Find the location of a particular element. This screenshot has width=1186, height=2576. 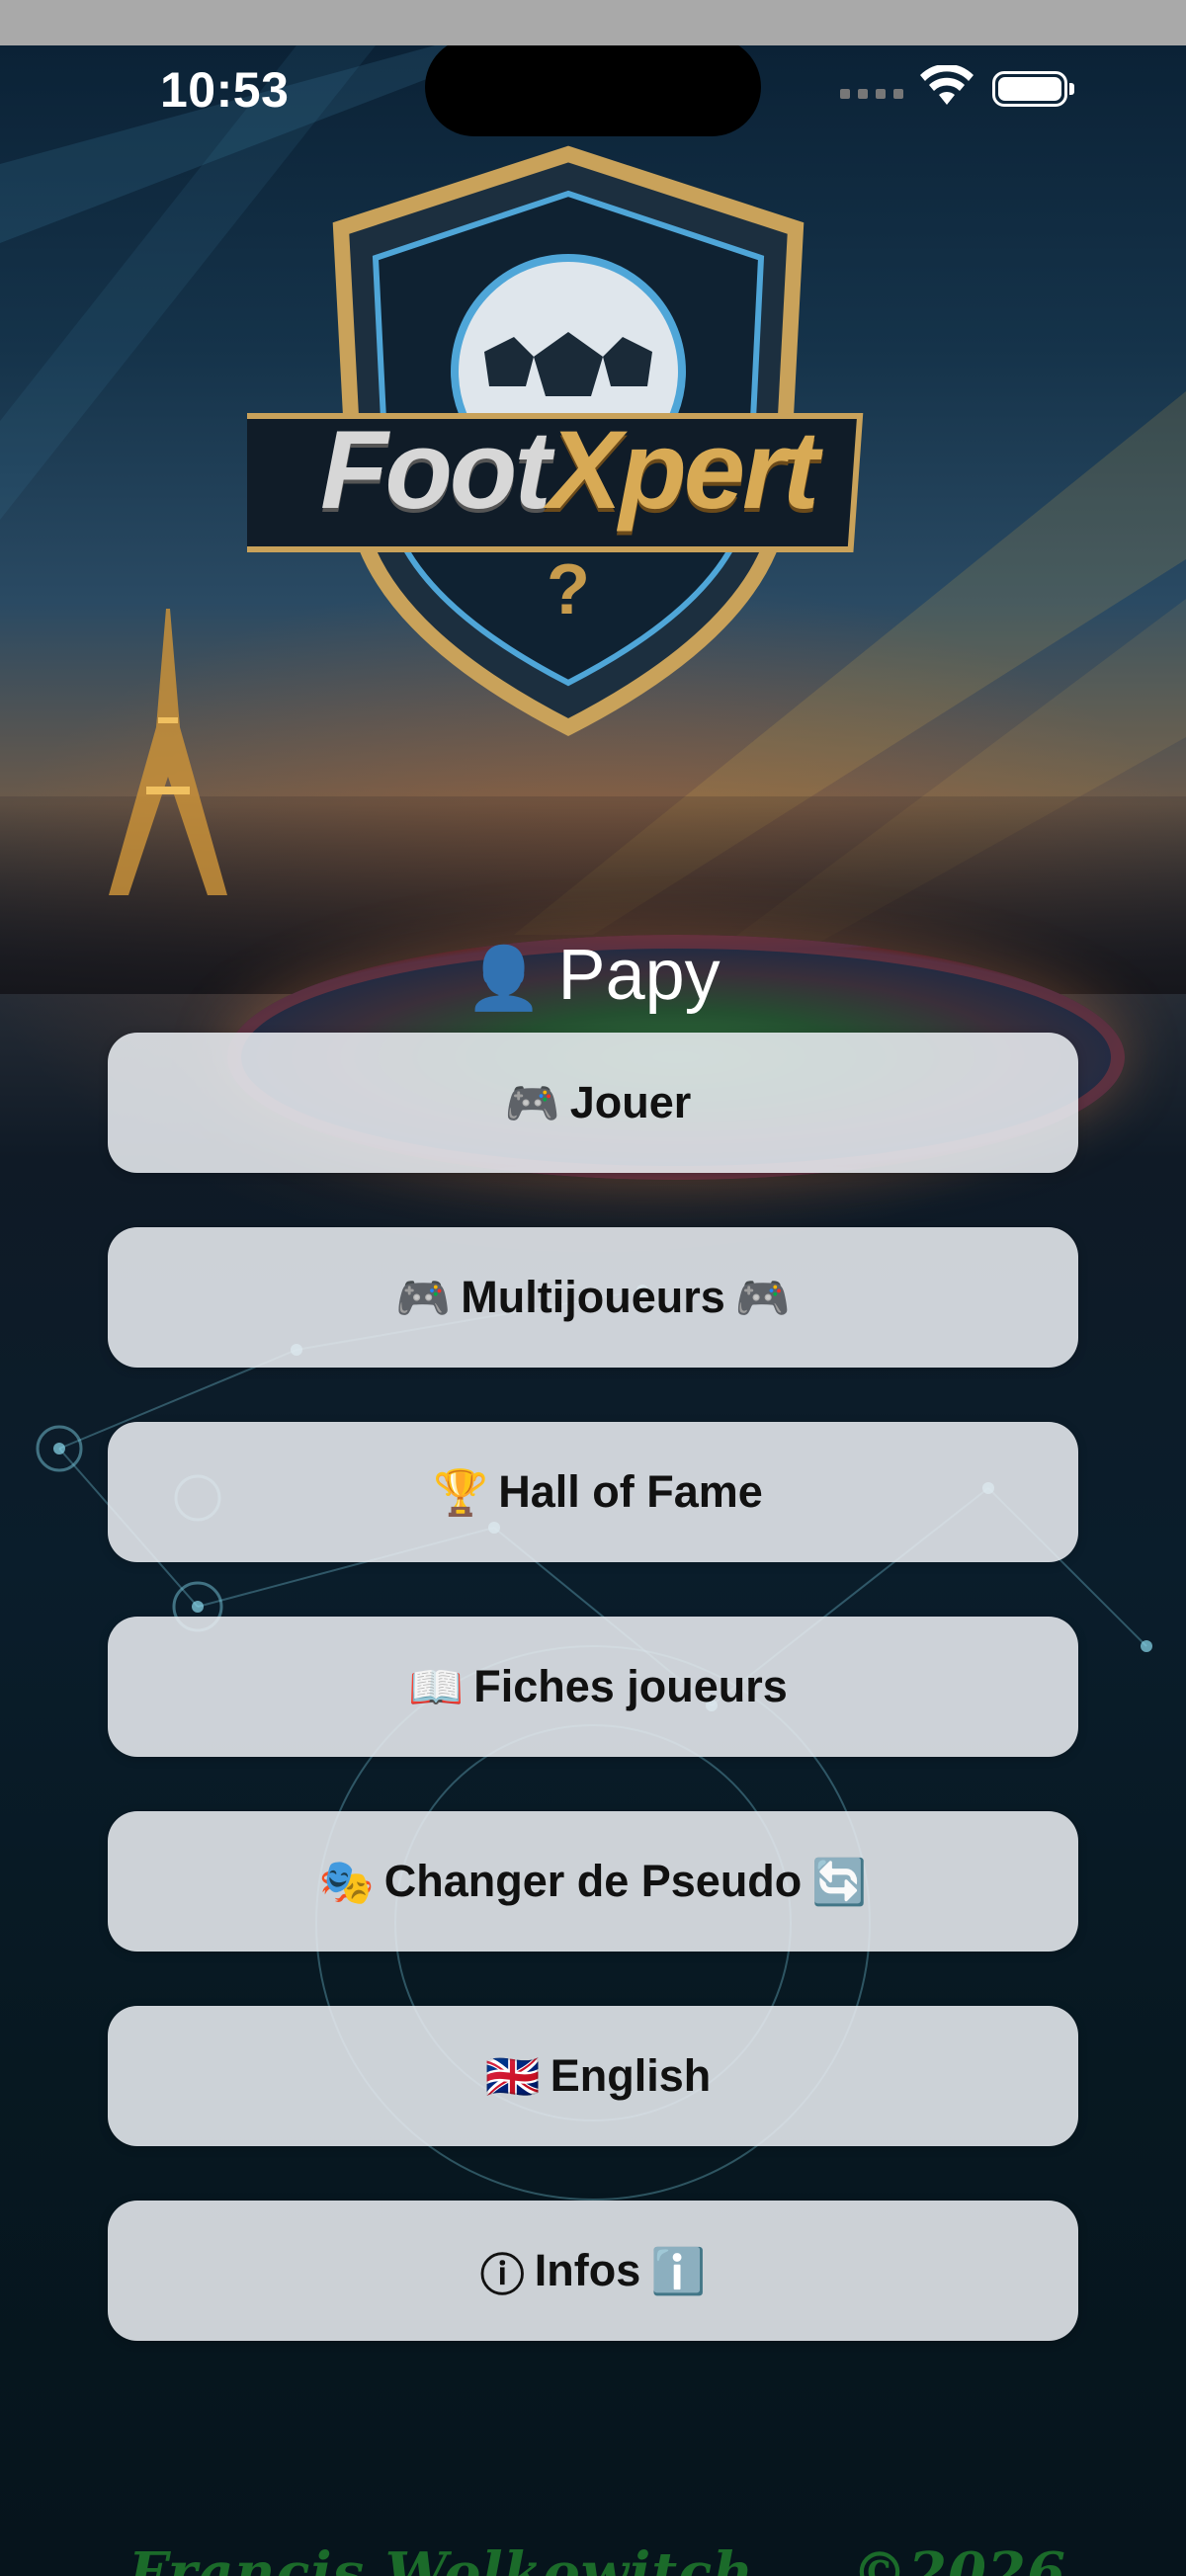

player-cards-label: Fiches joueurs is located at coordinates (630, 1686).